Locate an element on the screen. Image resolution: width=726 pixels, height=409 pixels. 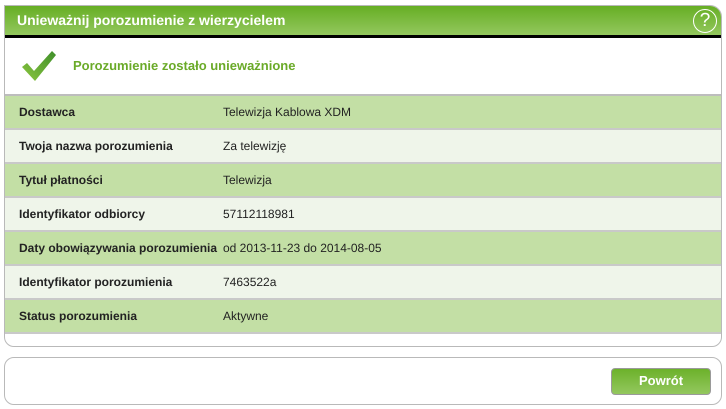
checkmark-icon is located at coordinates (39, 66).